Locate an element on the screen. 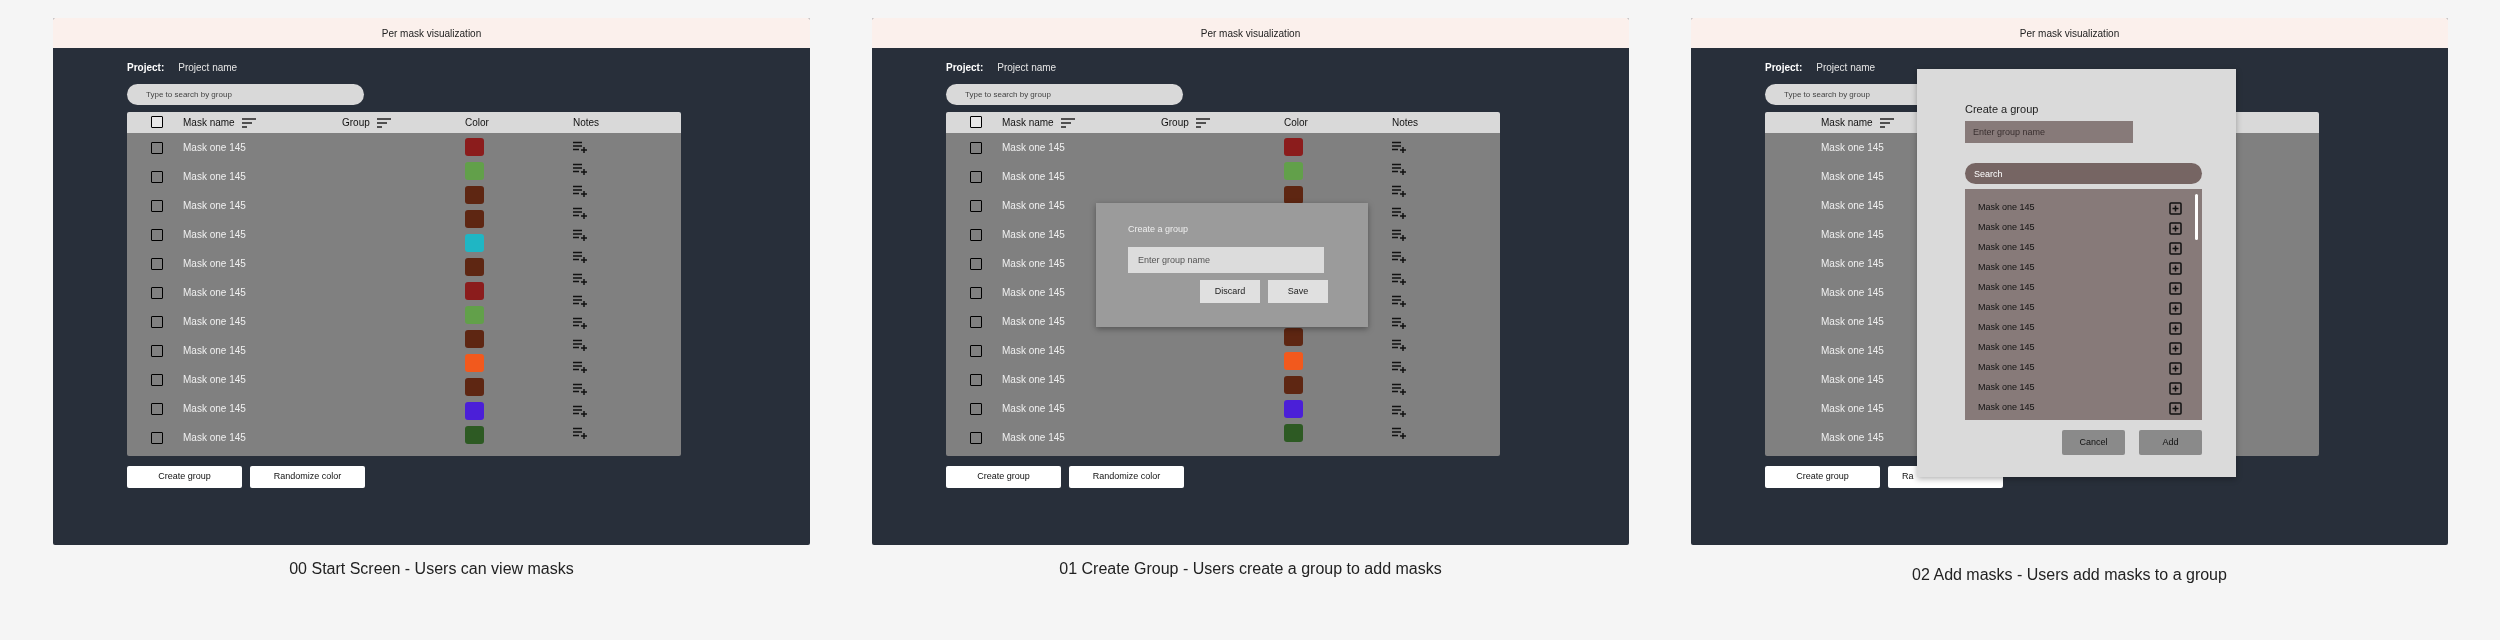  button: Cancel is located at coordinates (2093, 442).